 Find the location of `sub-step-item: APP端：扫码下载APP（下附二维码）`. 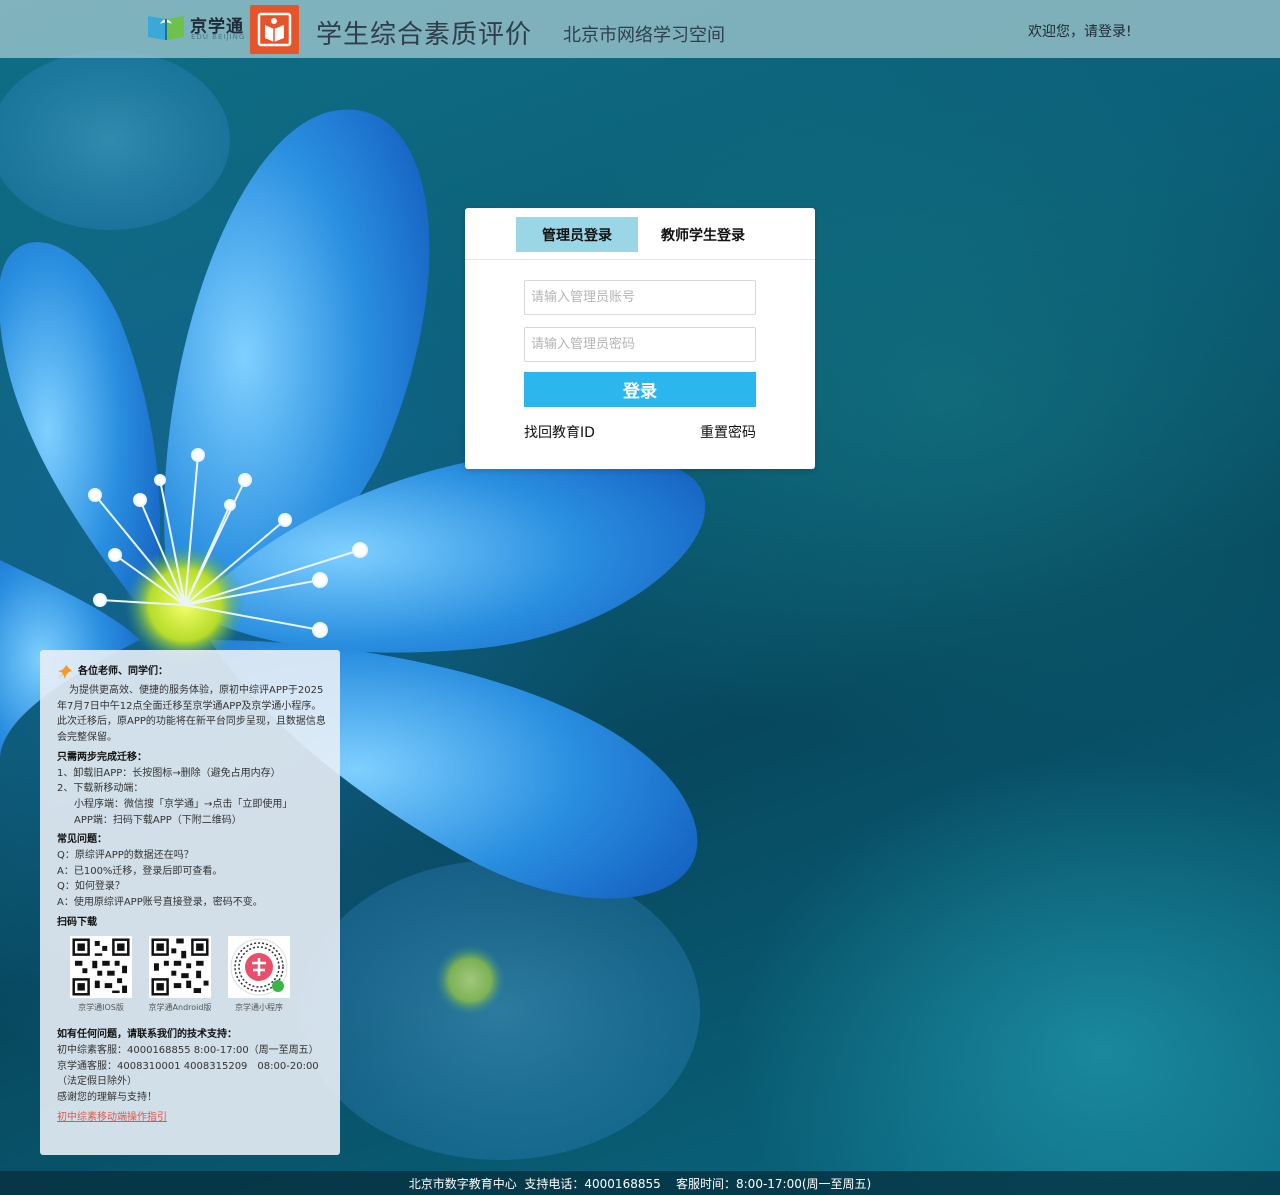

sub-step-item: APP端：扫码下载APP（下附二维码） is located at coordinates (158, 820).